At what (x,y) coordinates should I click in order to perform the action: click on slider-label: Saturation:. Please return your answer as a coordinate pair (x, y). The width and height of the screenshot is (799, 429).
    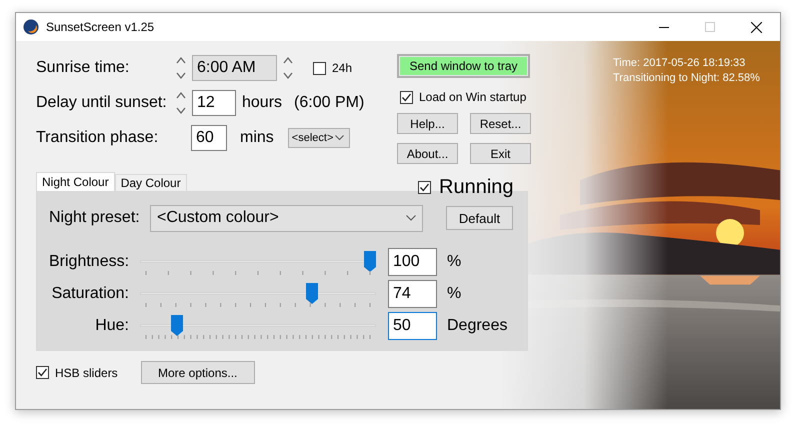
    Looking at the image, I should click on (89, 294).